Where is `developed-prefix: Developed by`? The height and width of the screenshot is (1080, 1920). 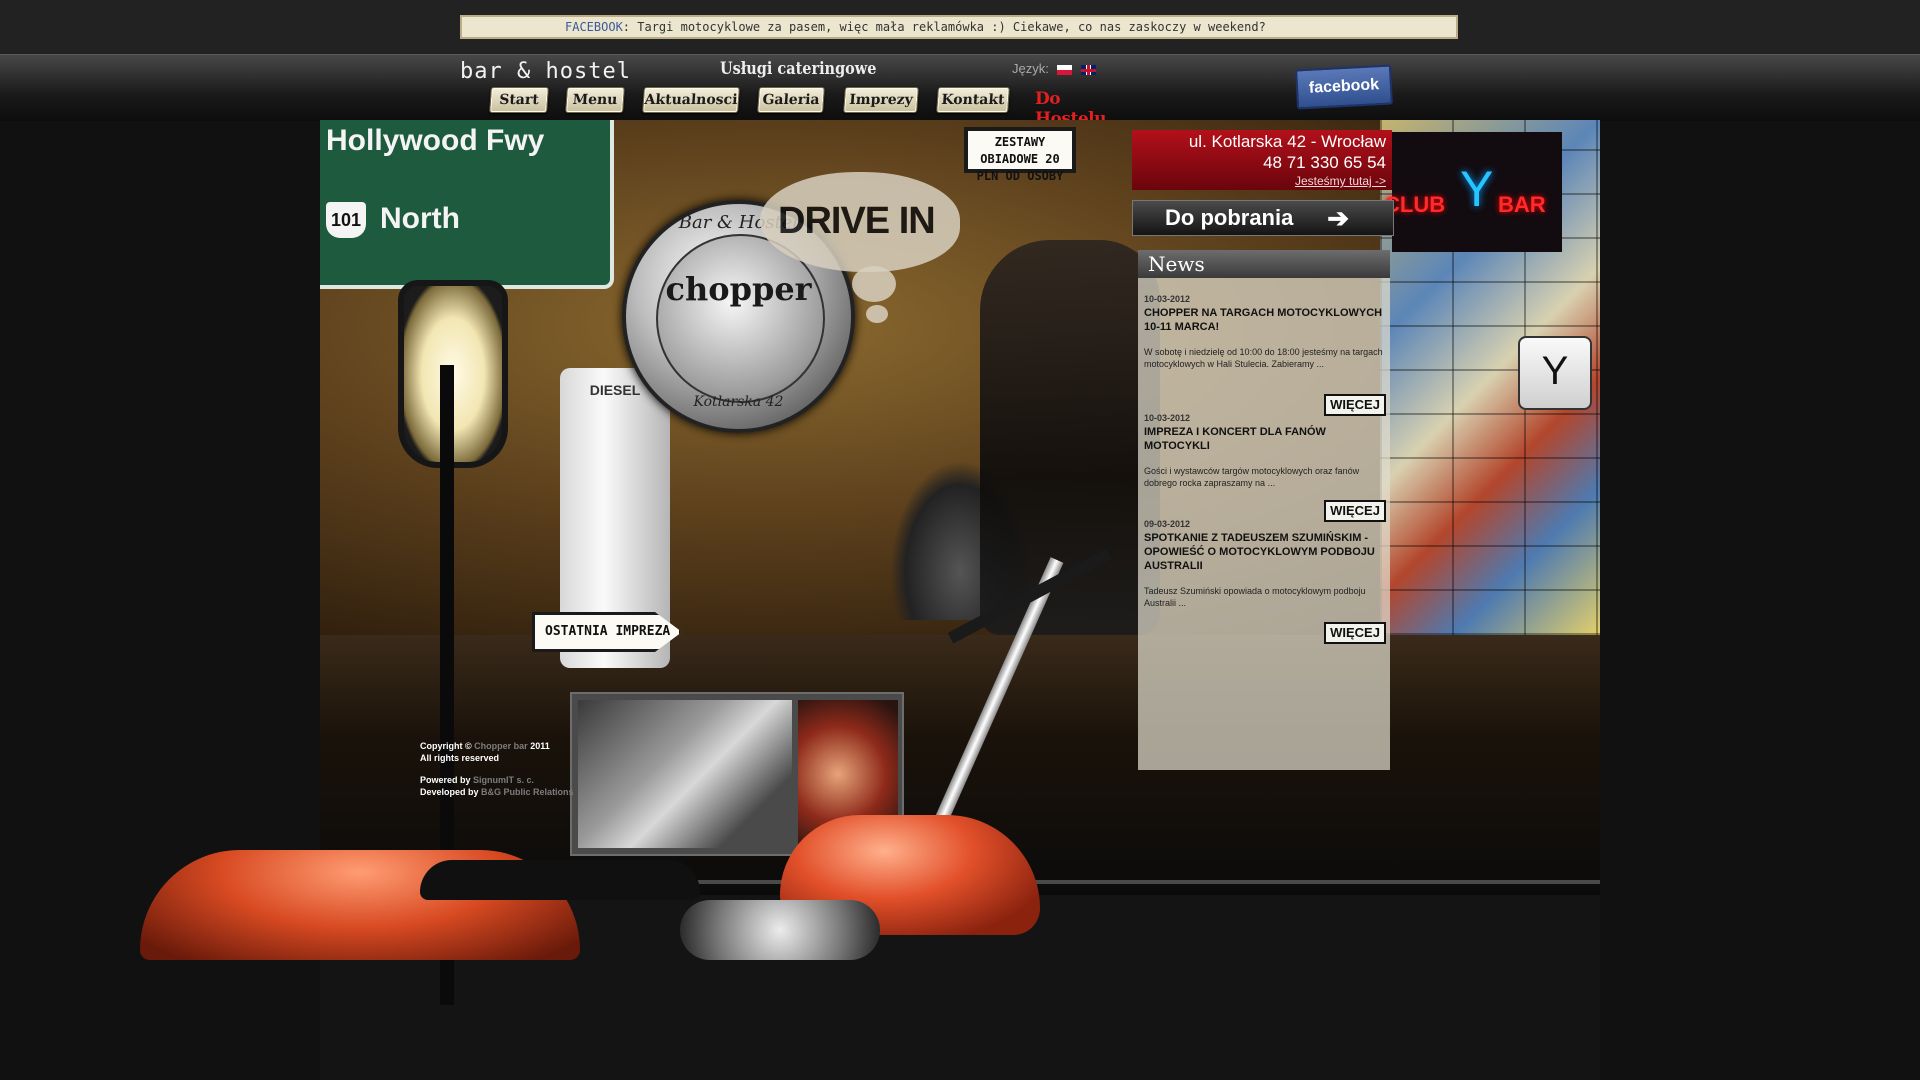 developed-prefix: Developed by is located at coordinates (449, 792).